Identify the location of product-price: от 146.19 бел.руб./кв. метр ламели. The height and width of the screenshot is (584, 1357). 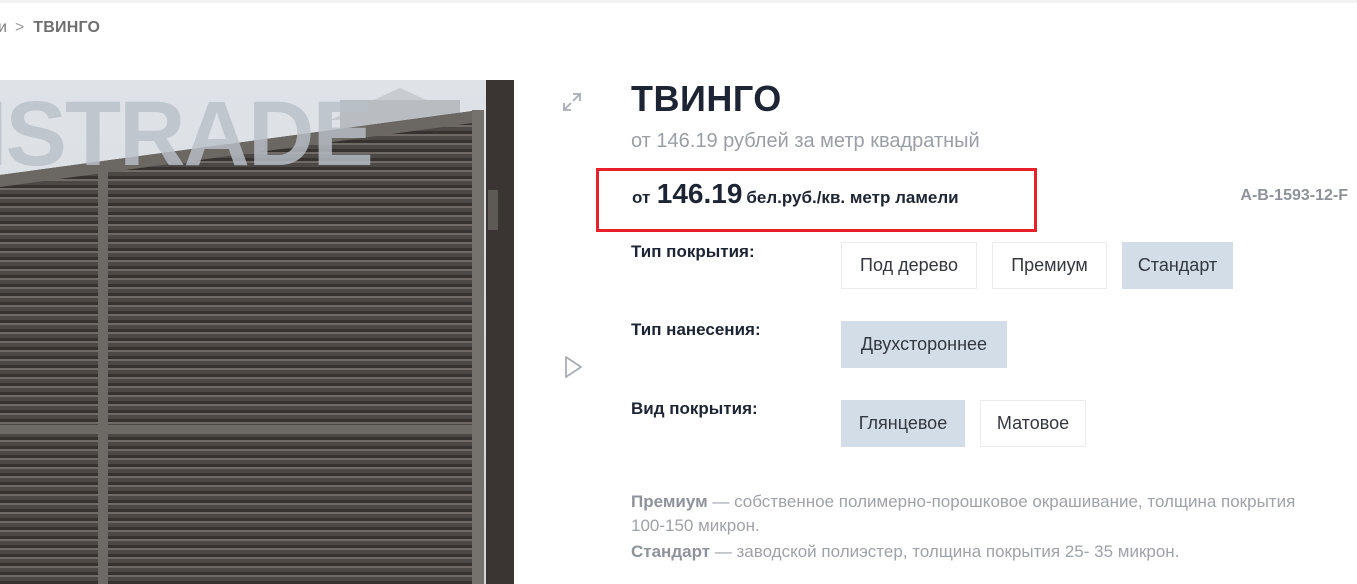
(795, 194).